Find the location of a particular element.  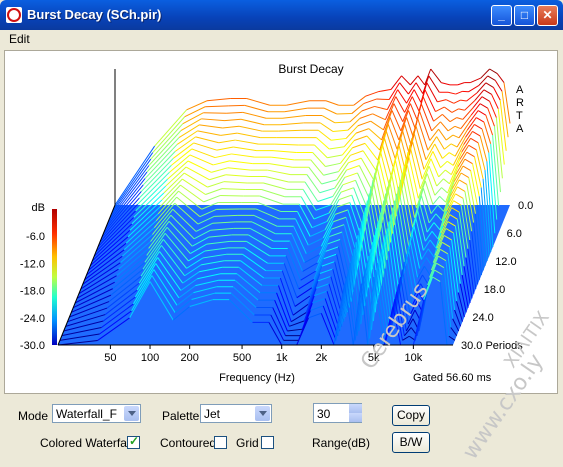

palette-label: Palette is located at coordinates (181, 416).